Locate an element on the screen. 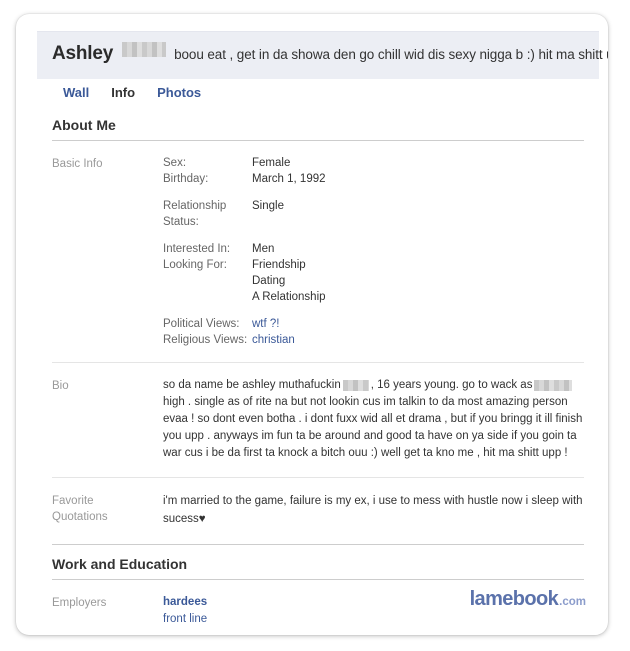 The image size is (630, 651). section-title-work-and-education: Work and Education is located at coordinates (120, 564).